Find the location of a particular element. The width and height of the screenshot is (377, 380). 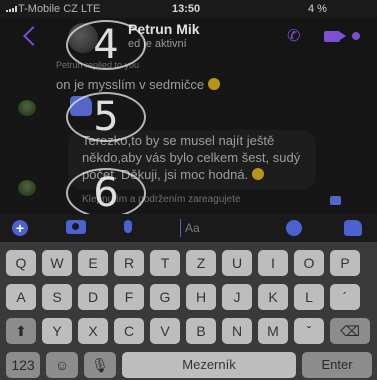

video-camera-icon is located at coordinates (335, 36).